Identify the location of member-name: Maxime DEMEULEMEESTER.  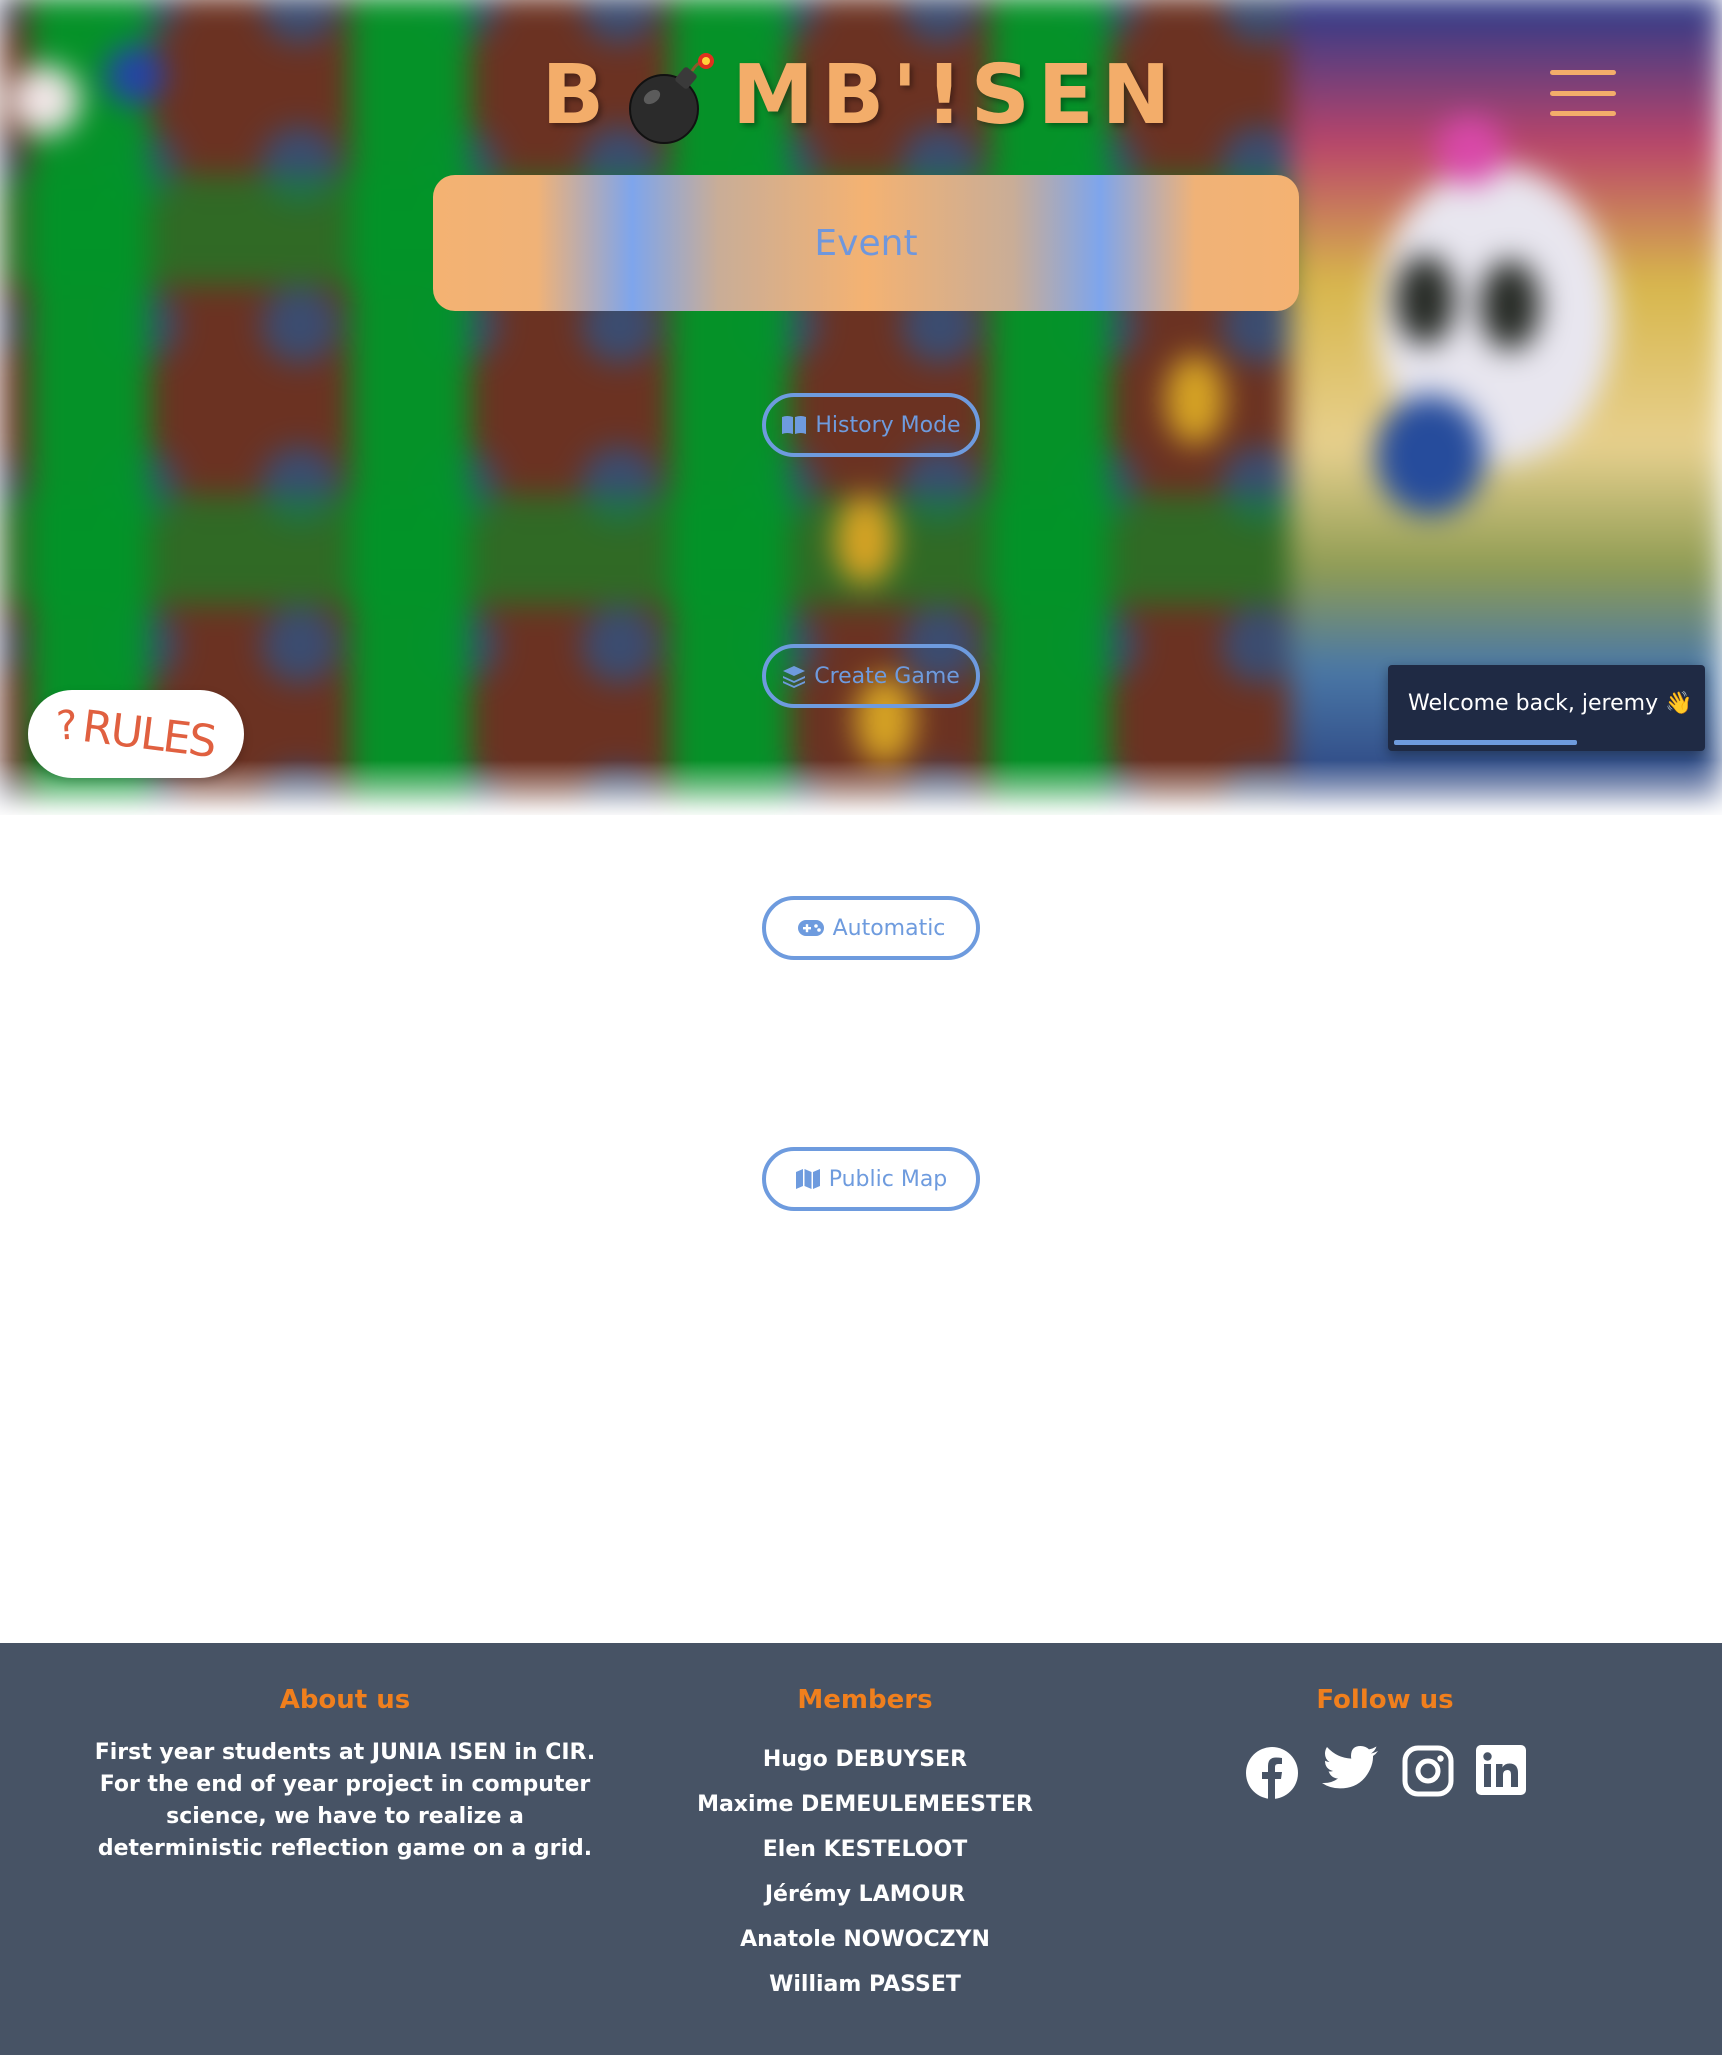
(865, 1804).